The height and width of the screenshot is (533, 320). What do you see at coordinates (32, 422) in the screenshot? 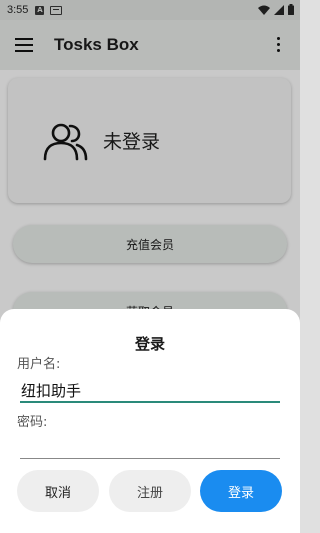
I see `password-label: 密码:` at bounding box center [32, 422].